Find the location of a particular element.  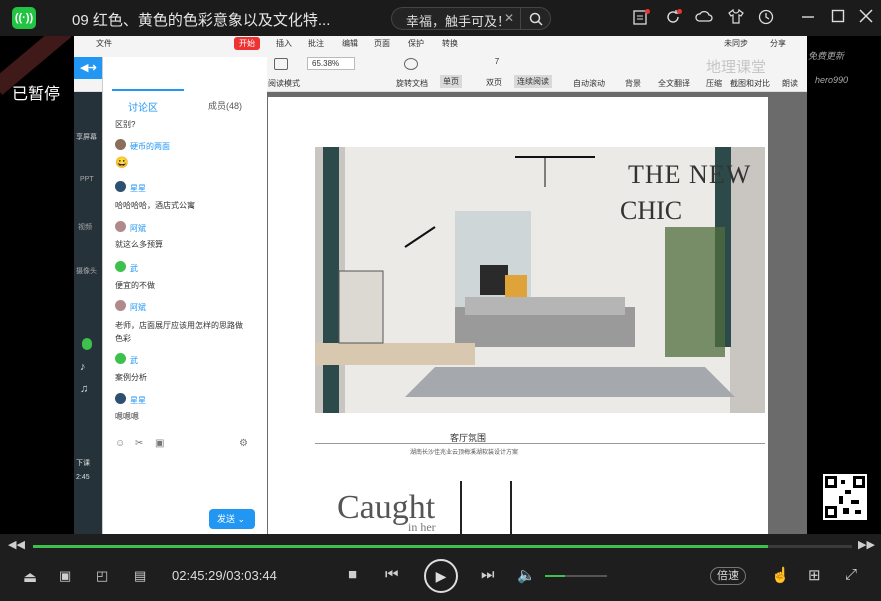

fullscreen-icon: ⤢ is located at coordinates (851, 574).